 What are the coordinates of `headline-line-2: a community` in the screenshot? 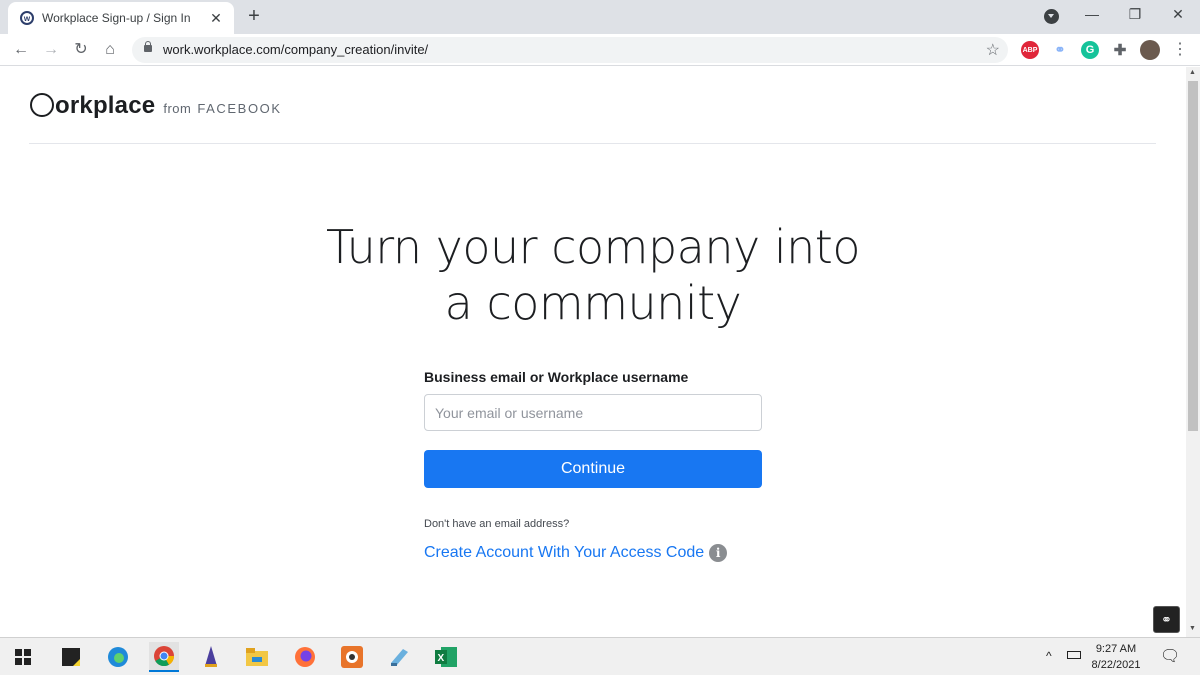 It's located at (593, 303).